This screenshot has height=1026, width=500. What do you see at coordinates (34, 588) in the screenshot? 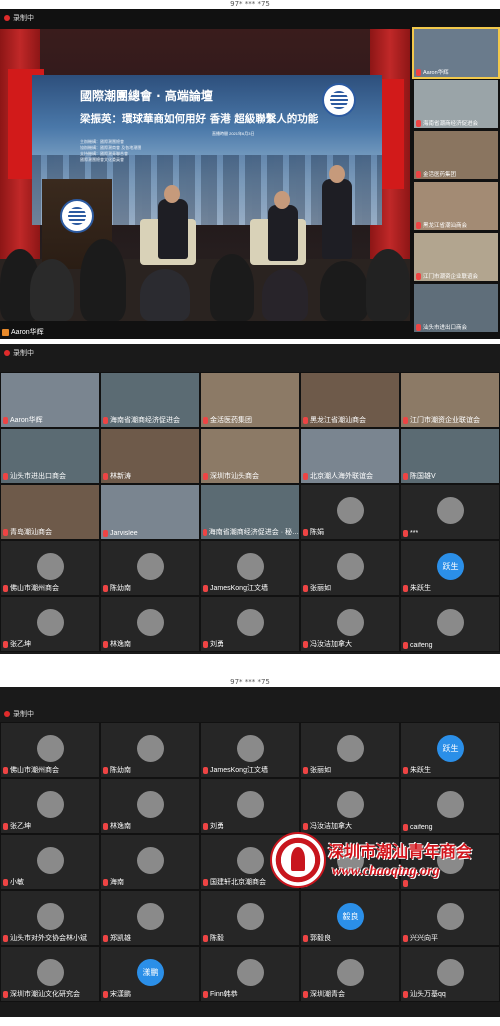
I see `participant-name: 佛山市潮州商会` at bounding box center [34, 588].